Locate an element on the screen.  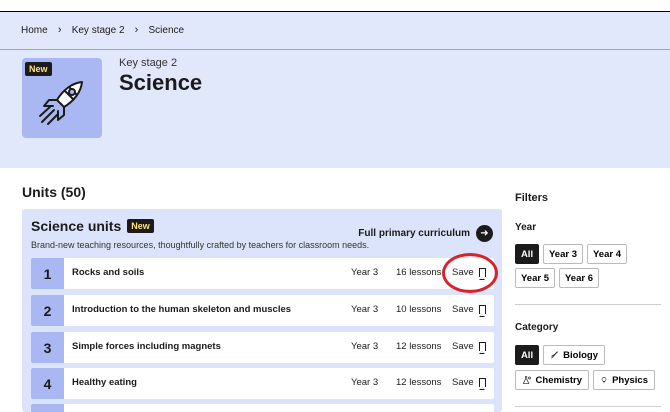
year-filter-year-3: Year 3 is located at coordinates (563, 254).